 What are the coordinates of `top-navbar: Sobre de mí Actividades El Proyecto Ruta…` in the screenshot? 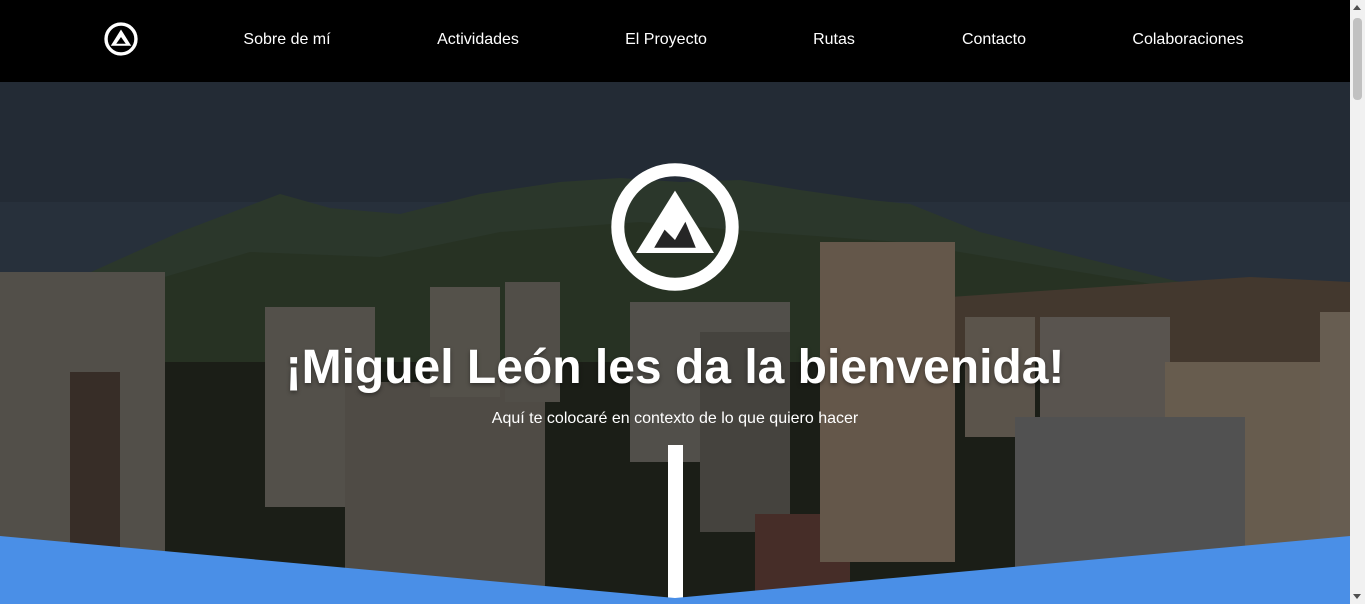 It's located at (675, 41).